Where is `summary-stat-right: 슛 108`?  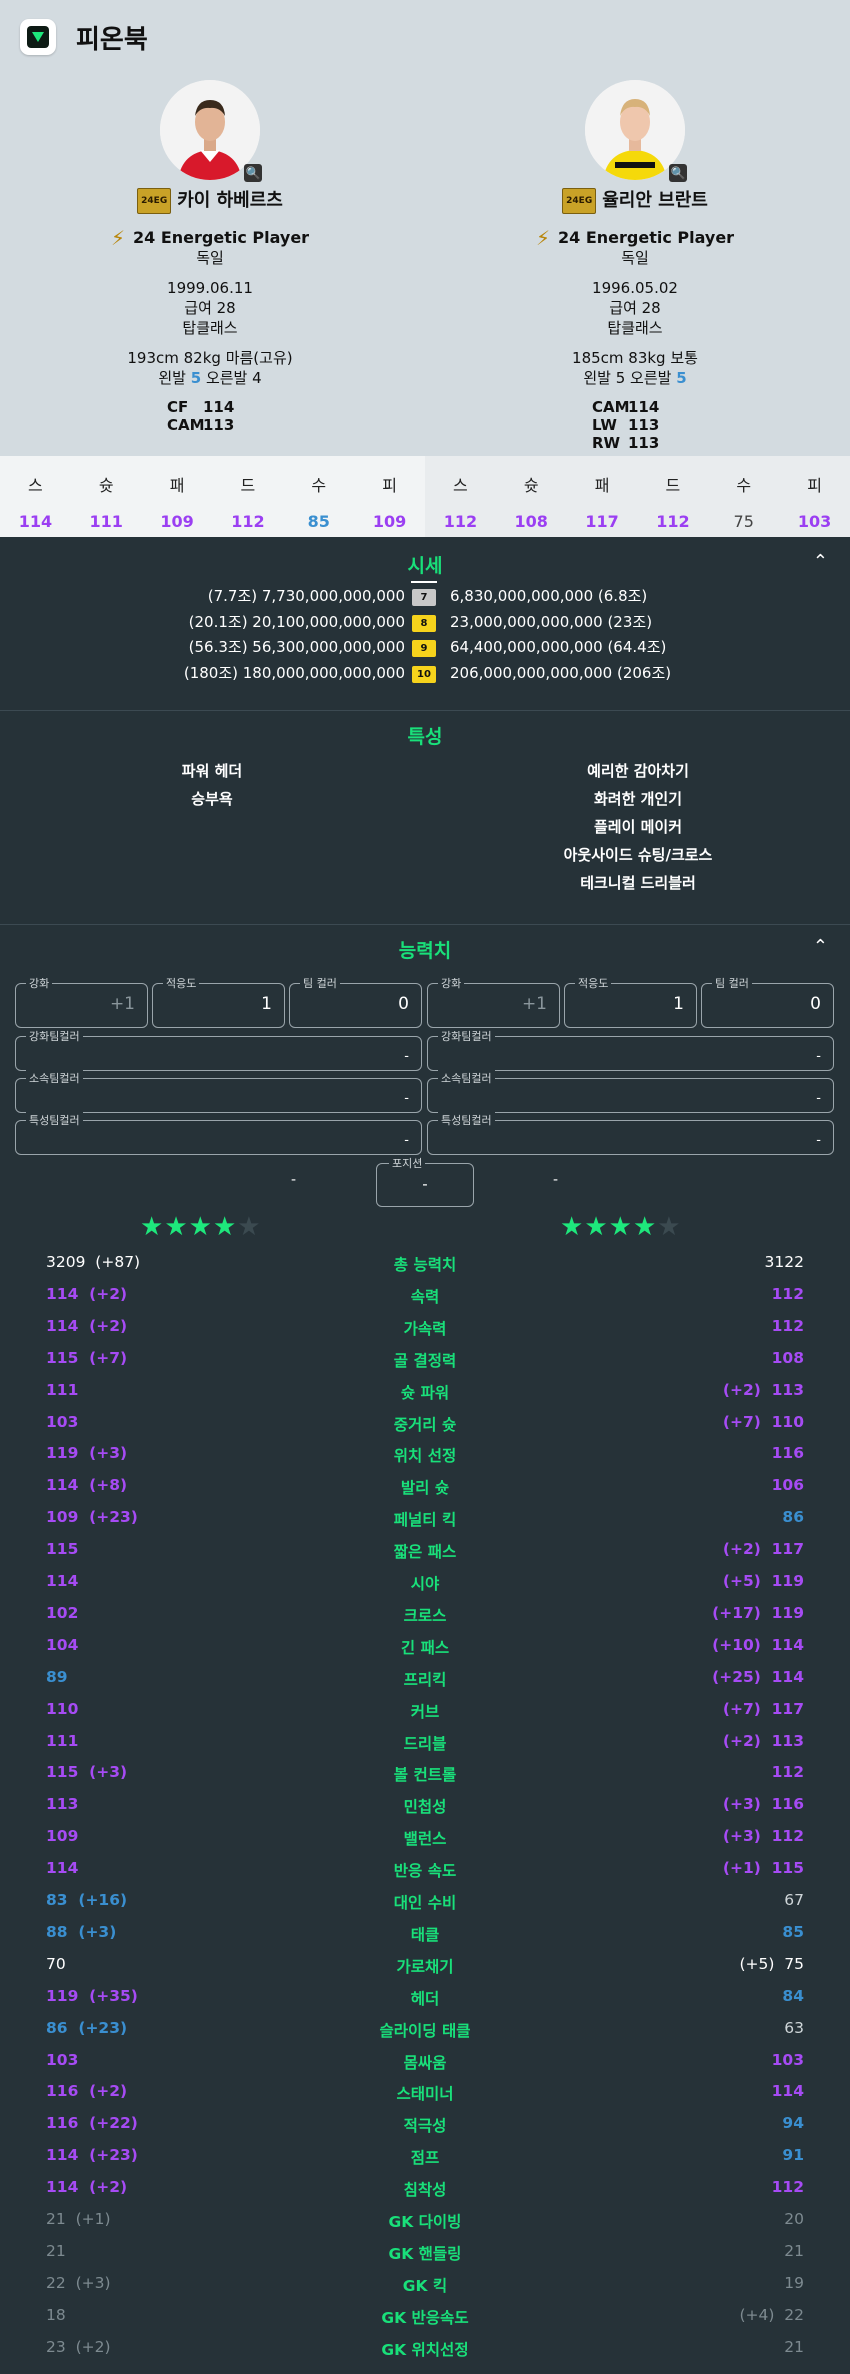
summary-stat-right: 슛 108 is located at coordinates (531, 496).